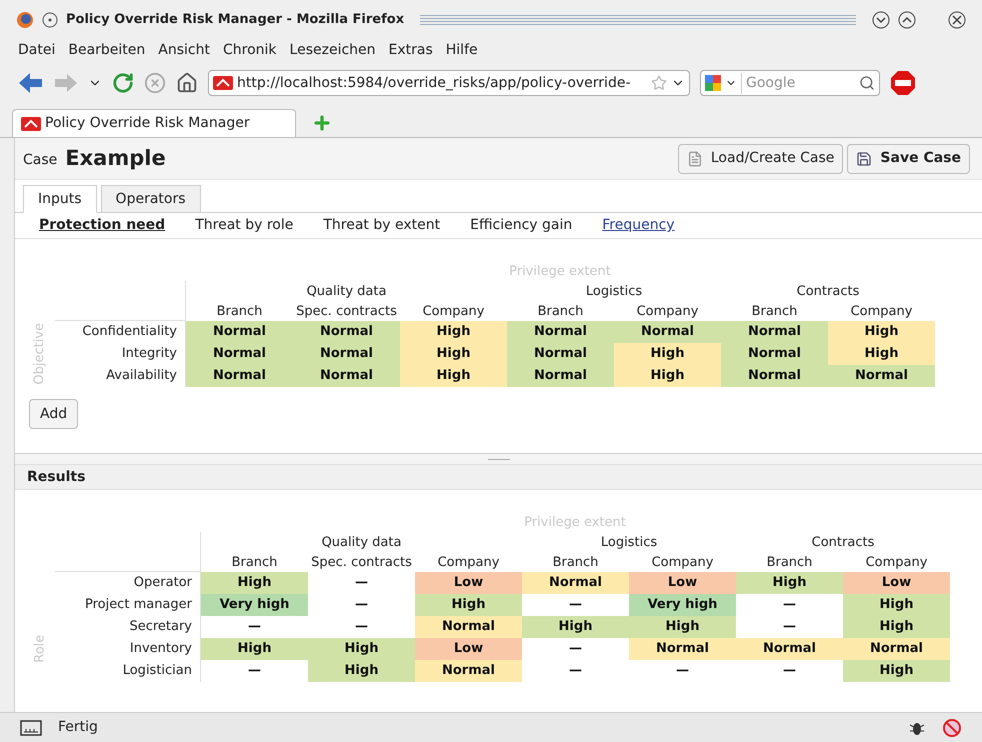  I want to click on row-header: Operator, so click(163, 583).